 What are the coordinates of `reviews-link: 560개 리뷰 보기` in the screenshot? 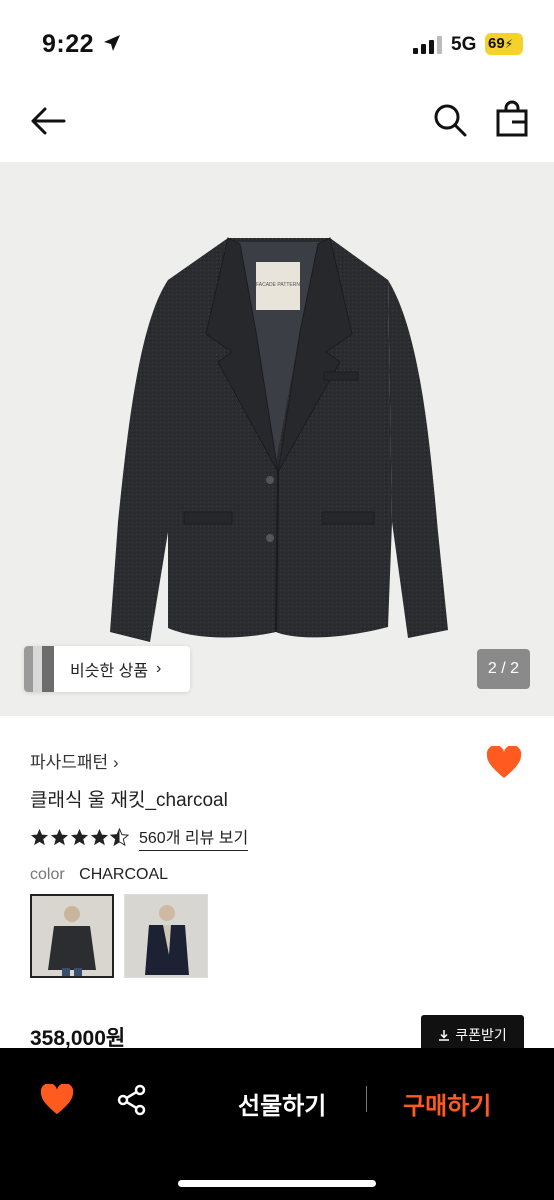 It's located at (194, 837).